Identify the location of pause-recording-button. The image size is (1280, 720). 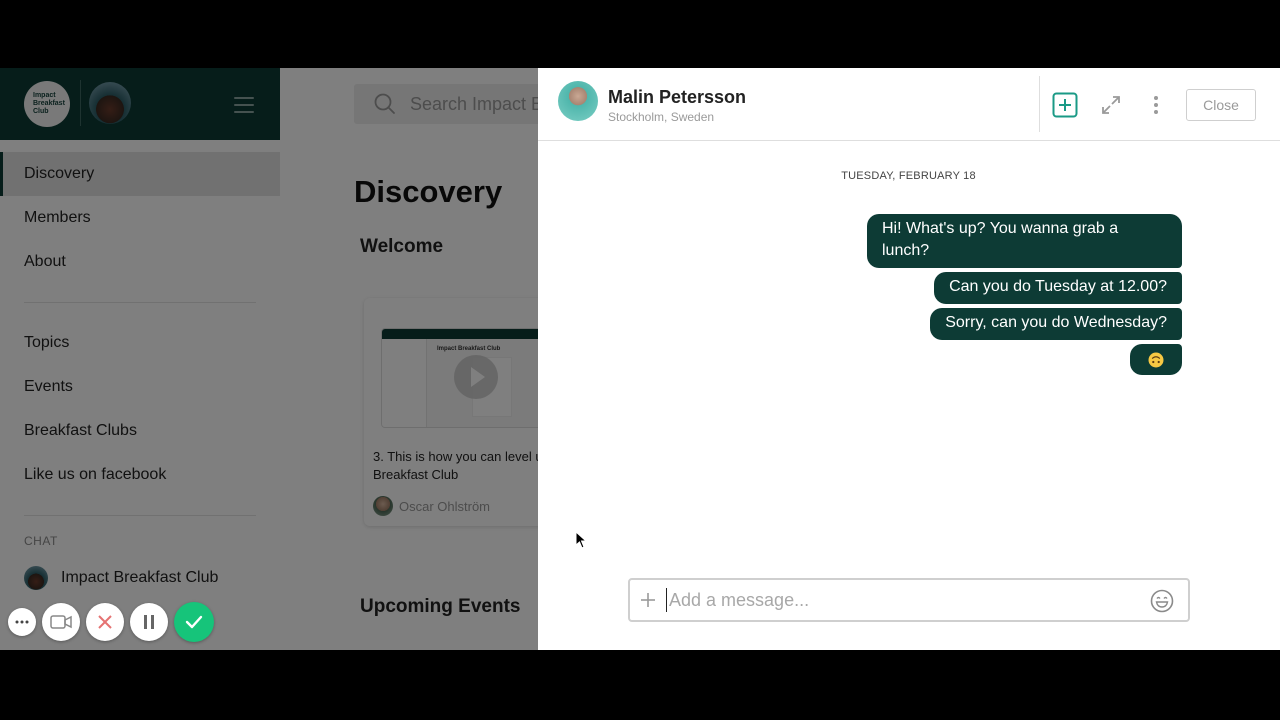
(149, 622).